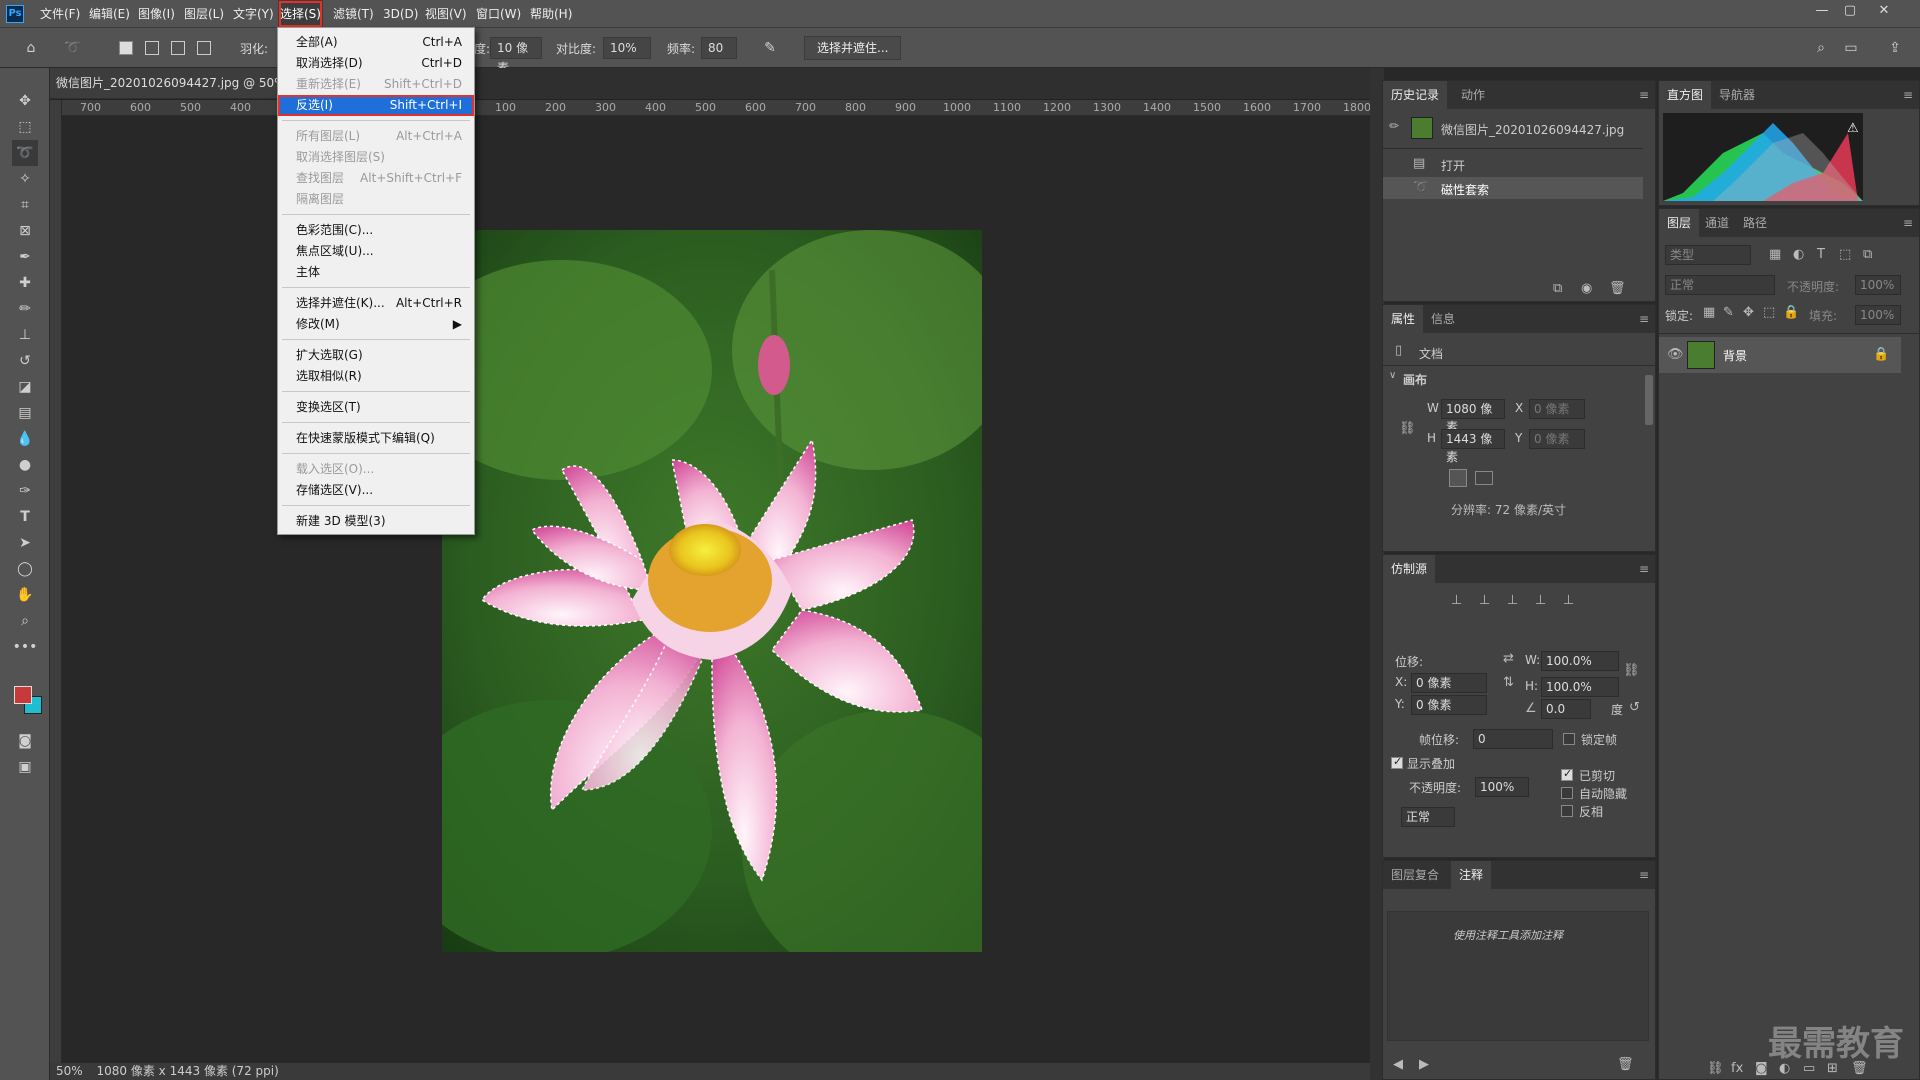  I want to click on menu-item-isolate-layers: 隔离图层, so click(376, 199).